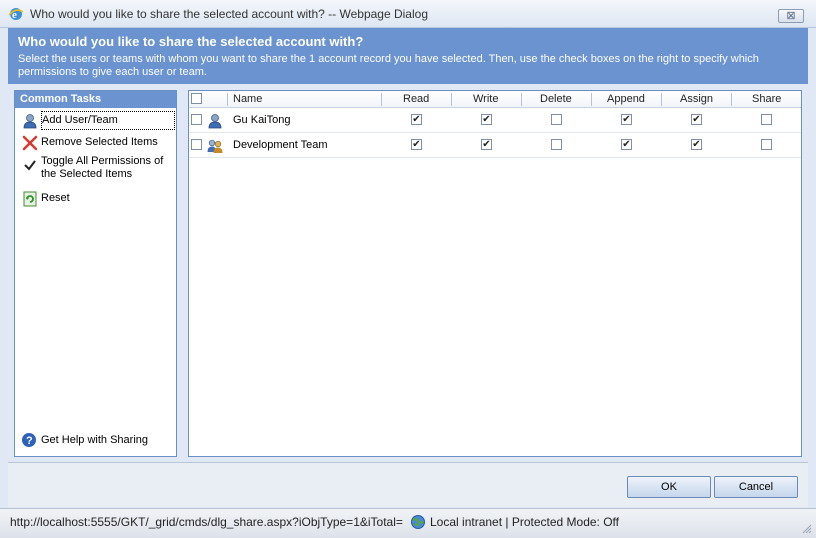 The height and width of the screenshot is (538, 816). I want to click on column-header-name: Name, so click(247, 99).